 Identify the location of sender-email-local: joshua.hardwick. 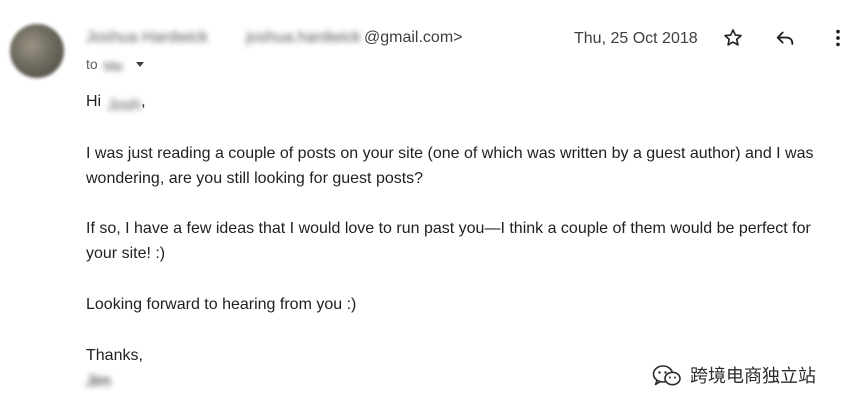
(303, 37).